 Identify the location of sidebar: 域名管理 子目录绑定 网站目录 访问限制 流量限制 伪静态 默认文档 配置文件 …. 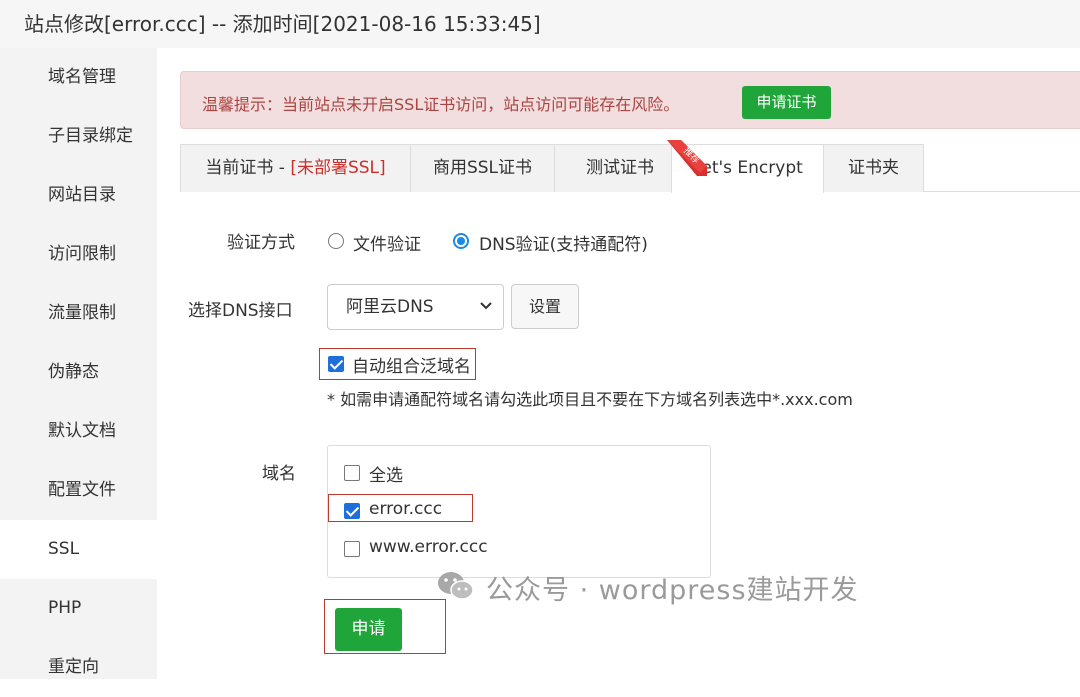
(78, 363).